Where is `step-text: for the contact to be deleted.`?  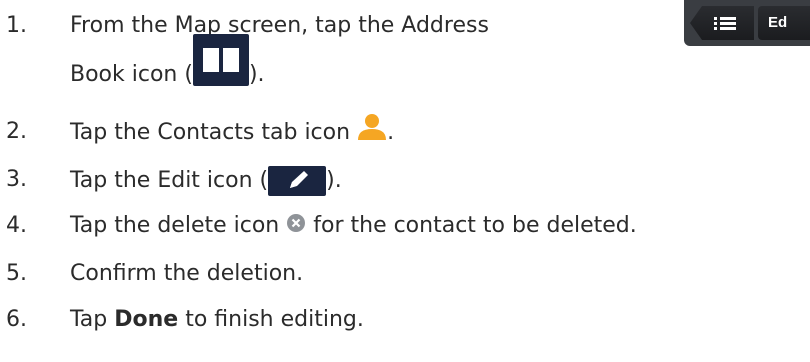
step-text: for the contact to be deleted. is located at coordinates (475, 225).